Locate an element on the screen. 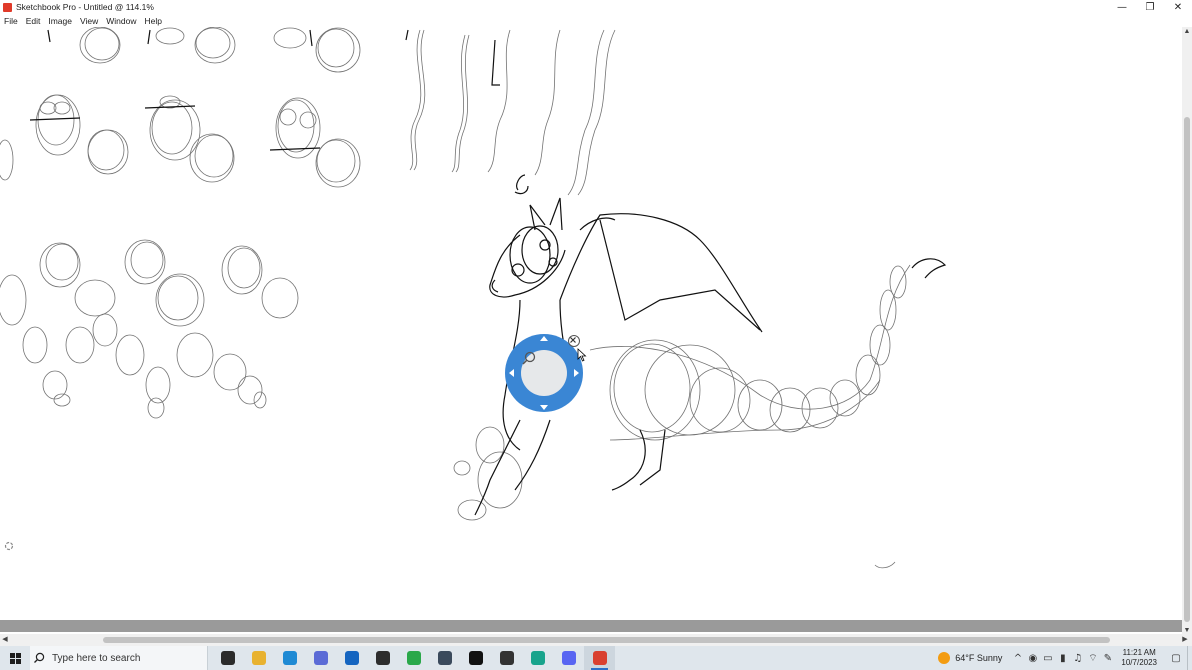 Image resolution: width=1192 pixels, height=670 pixels. sketchbook-taskbar-button is located at coordinates (599, 658).